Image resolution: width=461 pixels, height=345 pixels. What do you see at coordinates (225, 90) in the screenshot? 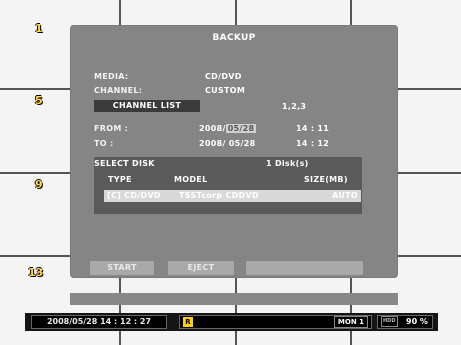
I see `channel-value: CUSTOM` at bounding box center [225, 90].